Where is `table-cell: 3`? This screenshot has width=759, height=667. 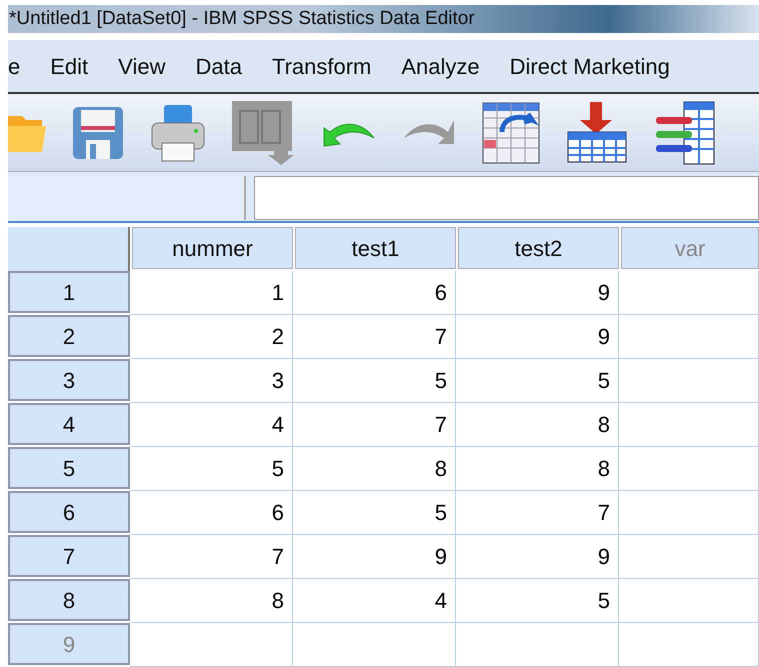 table-cell: 3 is located at coordinates (211, 381).